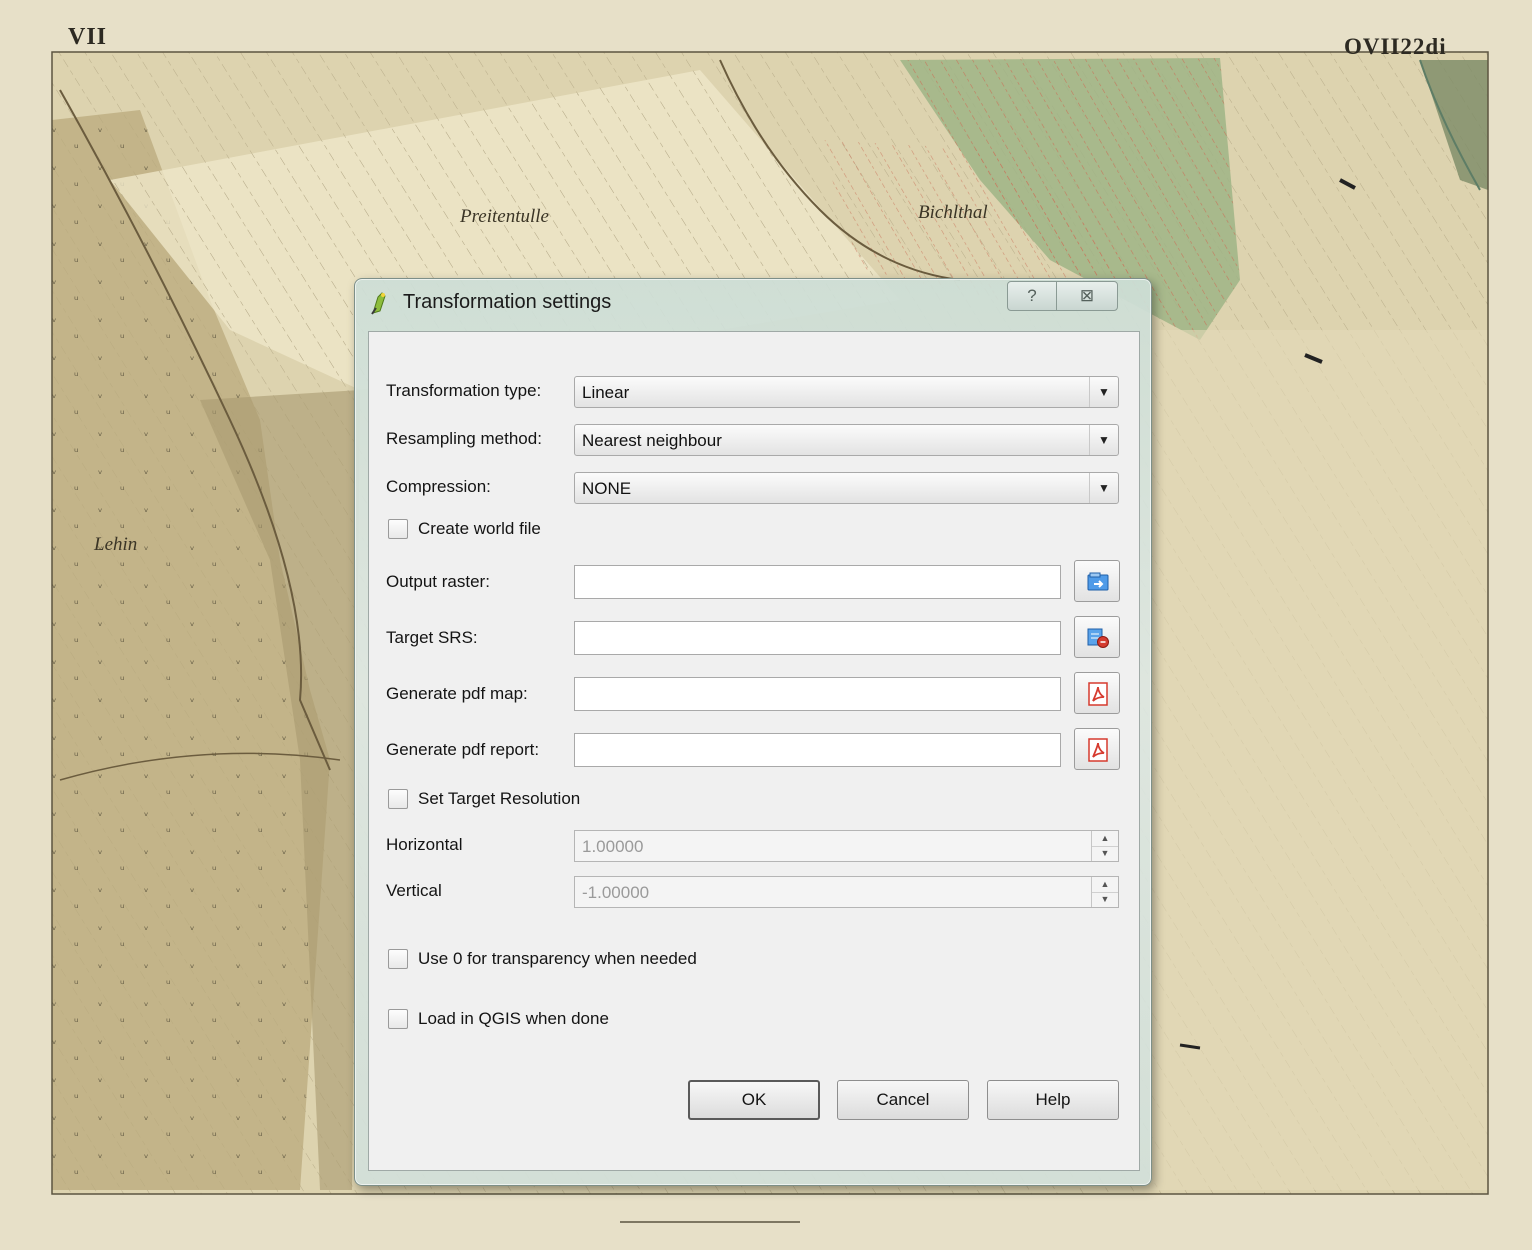 This screenshot has width=1532, height=1250. Describe the element at coordinates (499, 799) in the screenshot. I see `set-target-resolution-label: Set Target Resolution` at that location.